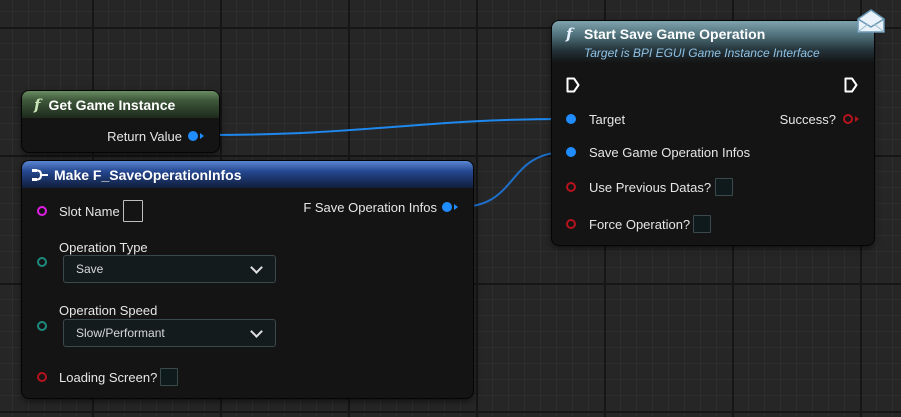 The image size is (901, 417). Describe the element at coordinates (148, 174) in the screenshot. I see `node-title: Make F_SaveOperationInfos` at that location.